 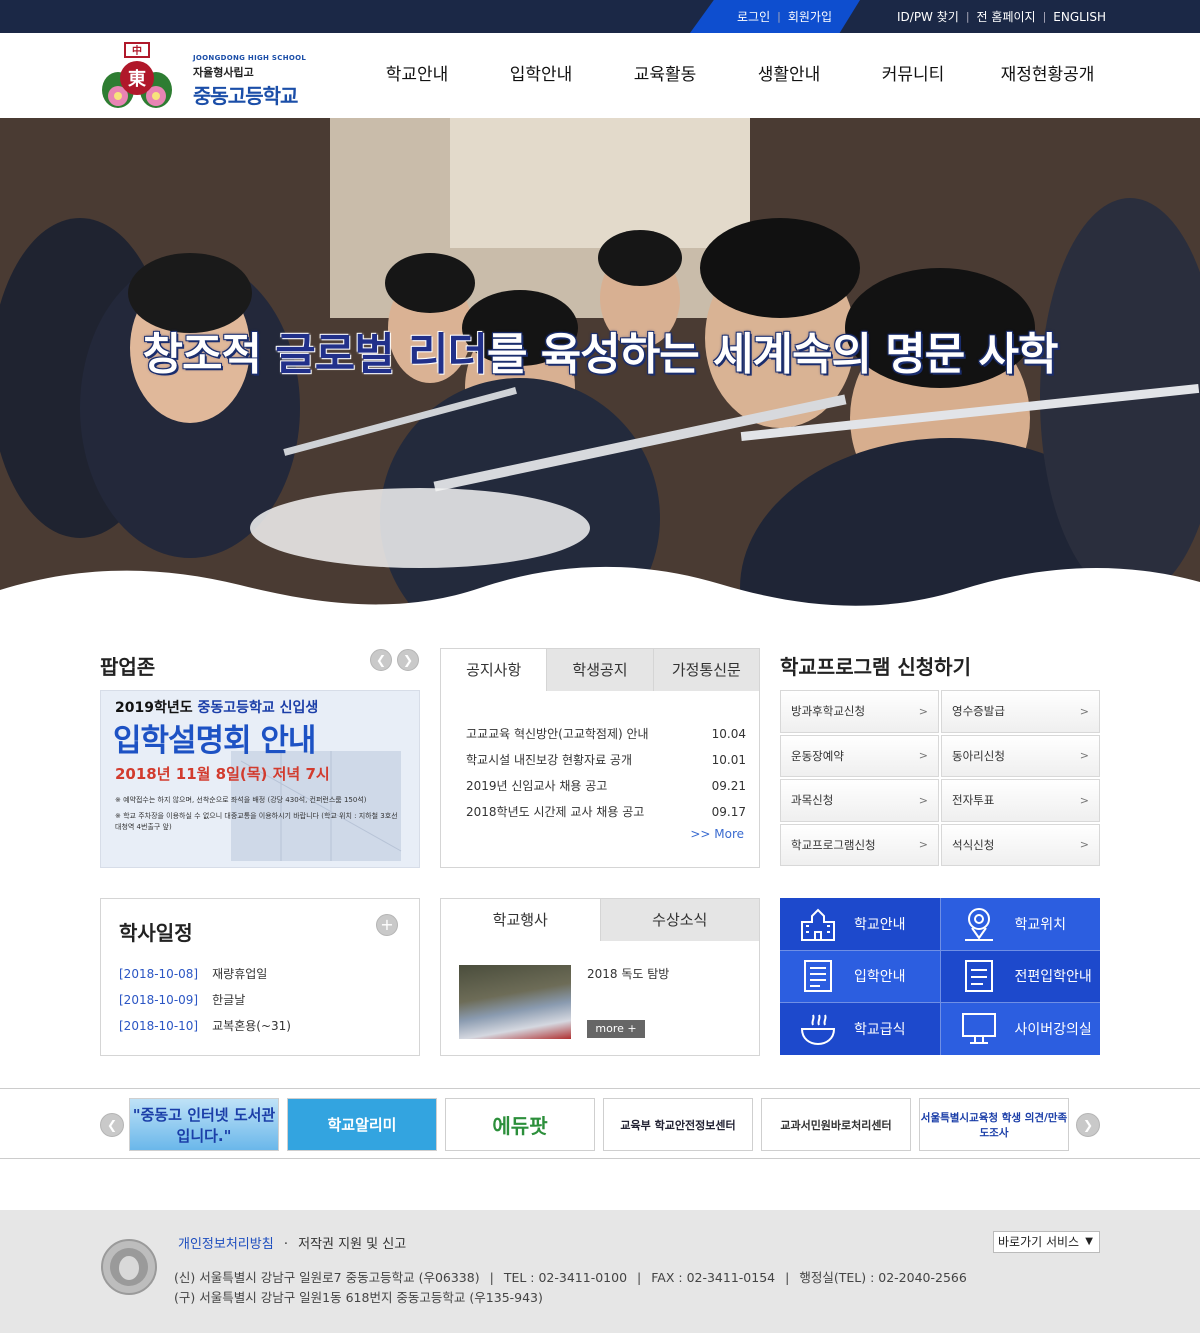 What do you see at coordinates (1046, 1242) in the screenshot?
I see `shortcut-select: 바로가기 서비스 ▼` at bounding box center [1046, 1242].